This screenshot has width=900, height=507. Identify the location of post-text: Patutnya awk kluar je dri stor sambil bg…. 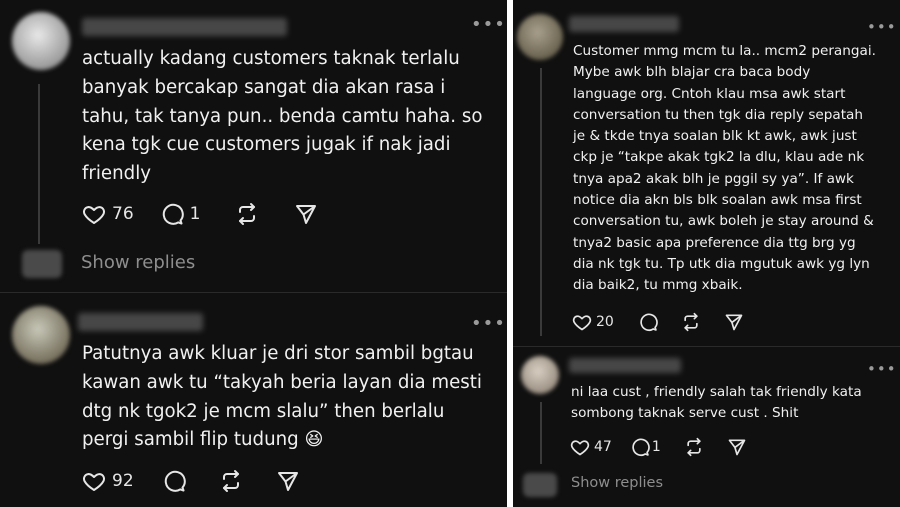
(282, 397).